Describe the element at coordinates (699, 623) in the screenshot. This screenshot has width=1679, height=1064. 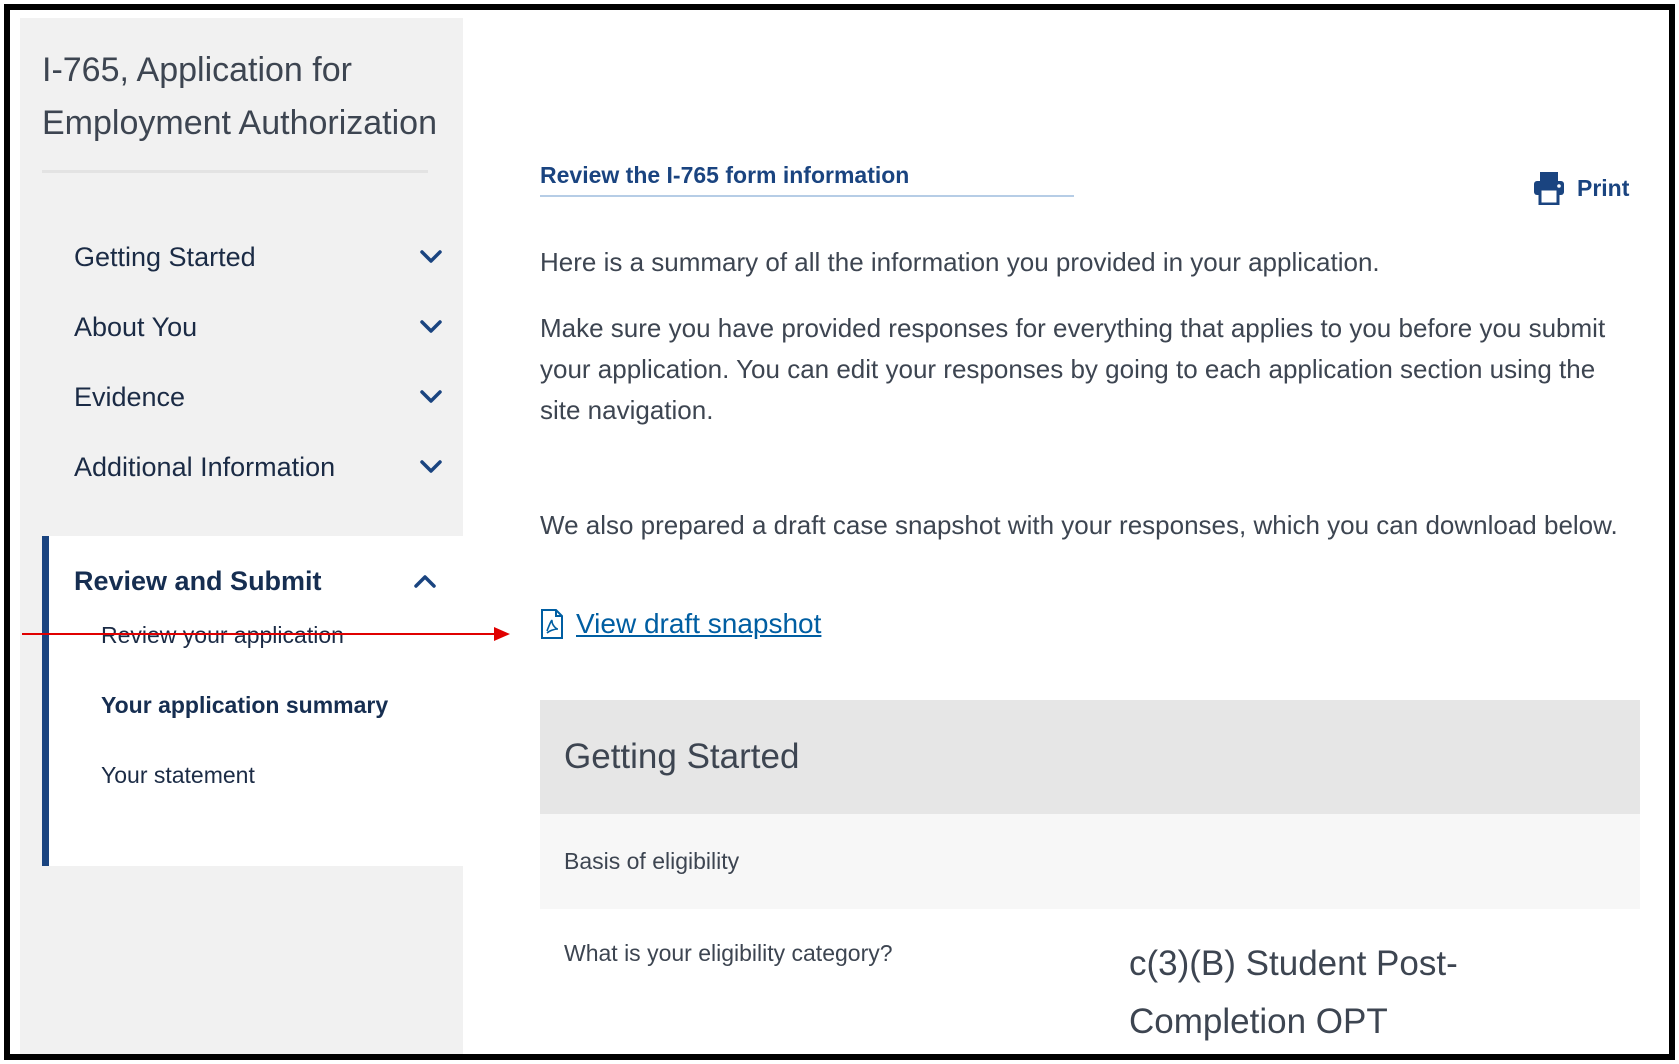
I see `snapshot-link-label: View draft snapshot` at that location.